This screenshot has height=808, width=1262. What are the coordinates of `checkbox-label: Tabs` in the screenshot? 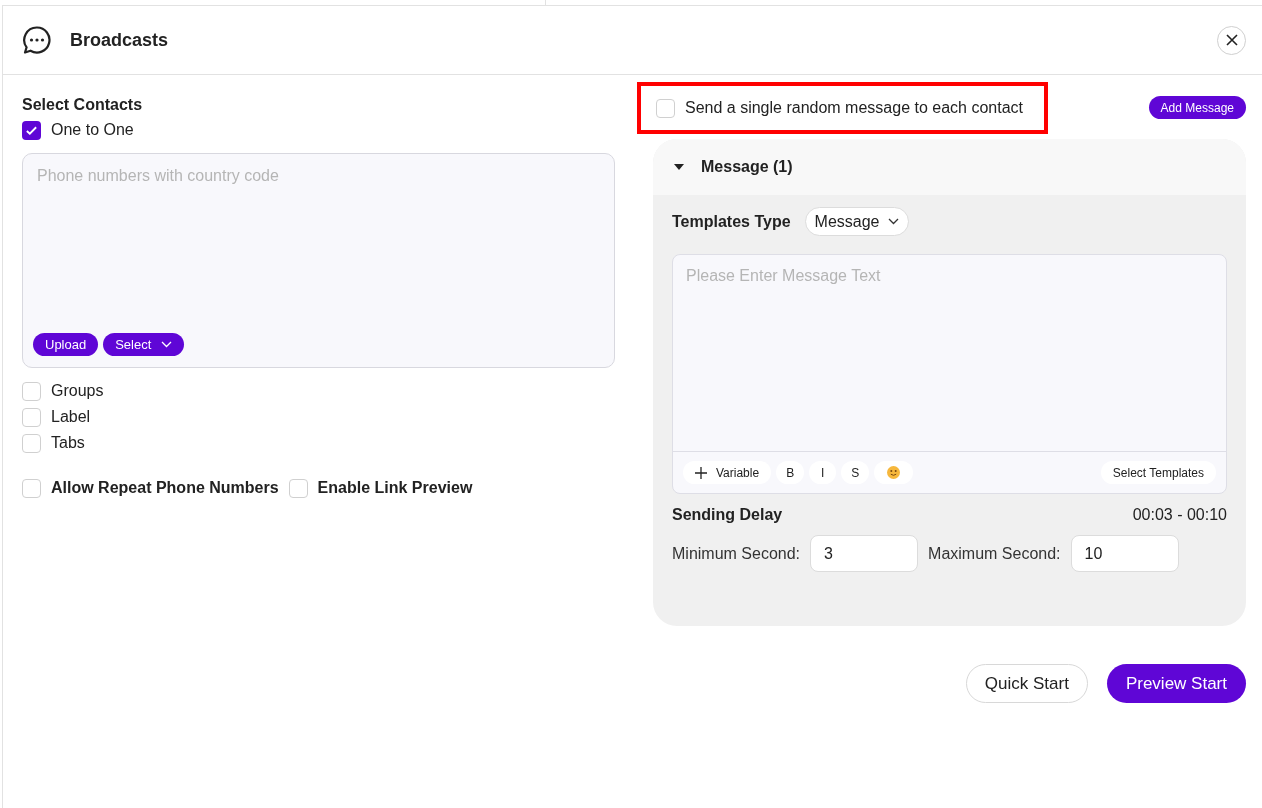 It's located at (68, 443).